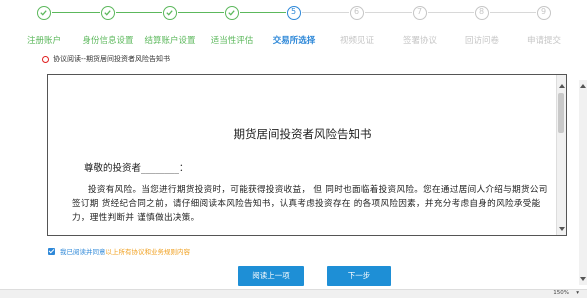 Image resolution: width=587 pixels, height=298 pixels. What do you see at coordinates (583, 86) in the screenshot?
I see `page-scroll-up-icon` at bounding box center [583, 86].